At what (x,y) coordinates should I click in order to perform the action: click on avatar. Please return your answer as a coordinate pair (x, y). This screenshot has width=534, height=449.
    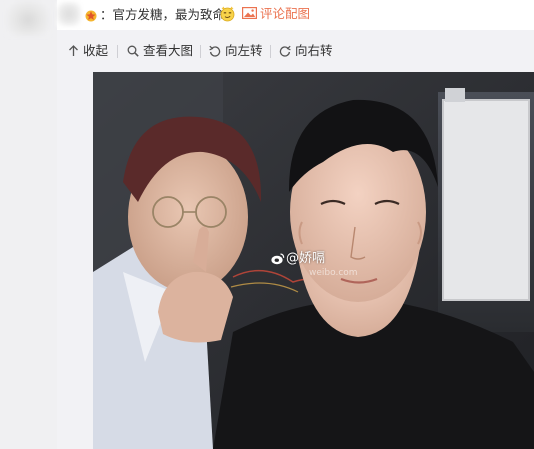
    Looking at the image, I should click on (28, 18).